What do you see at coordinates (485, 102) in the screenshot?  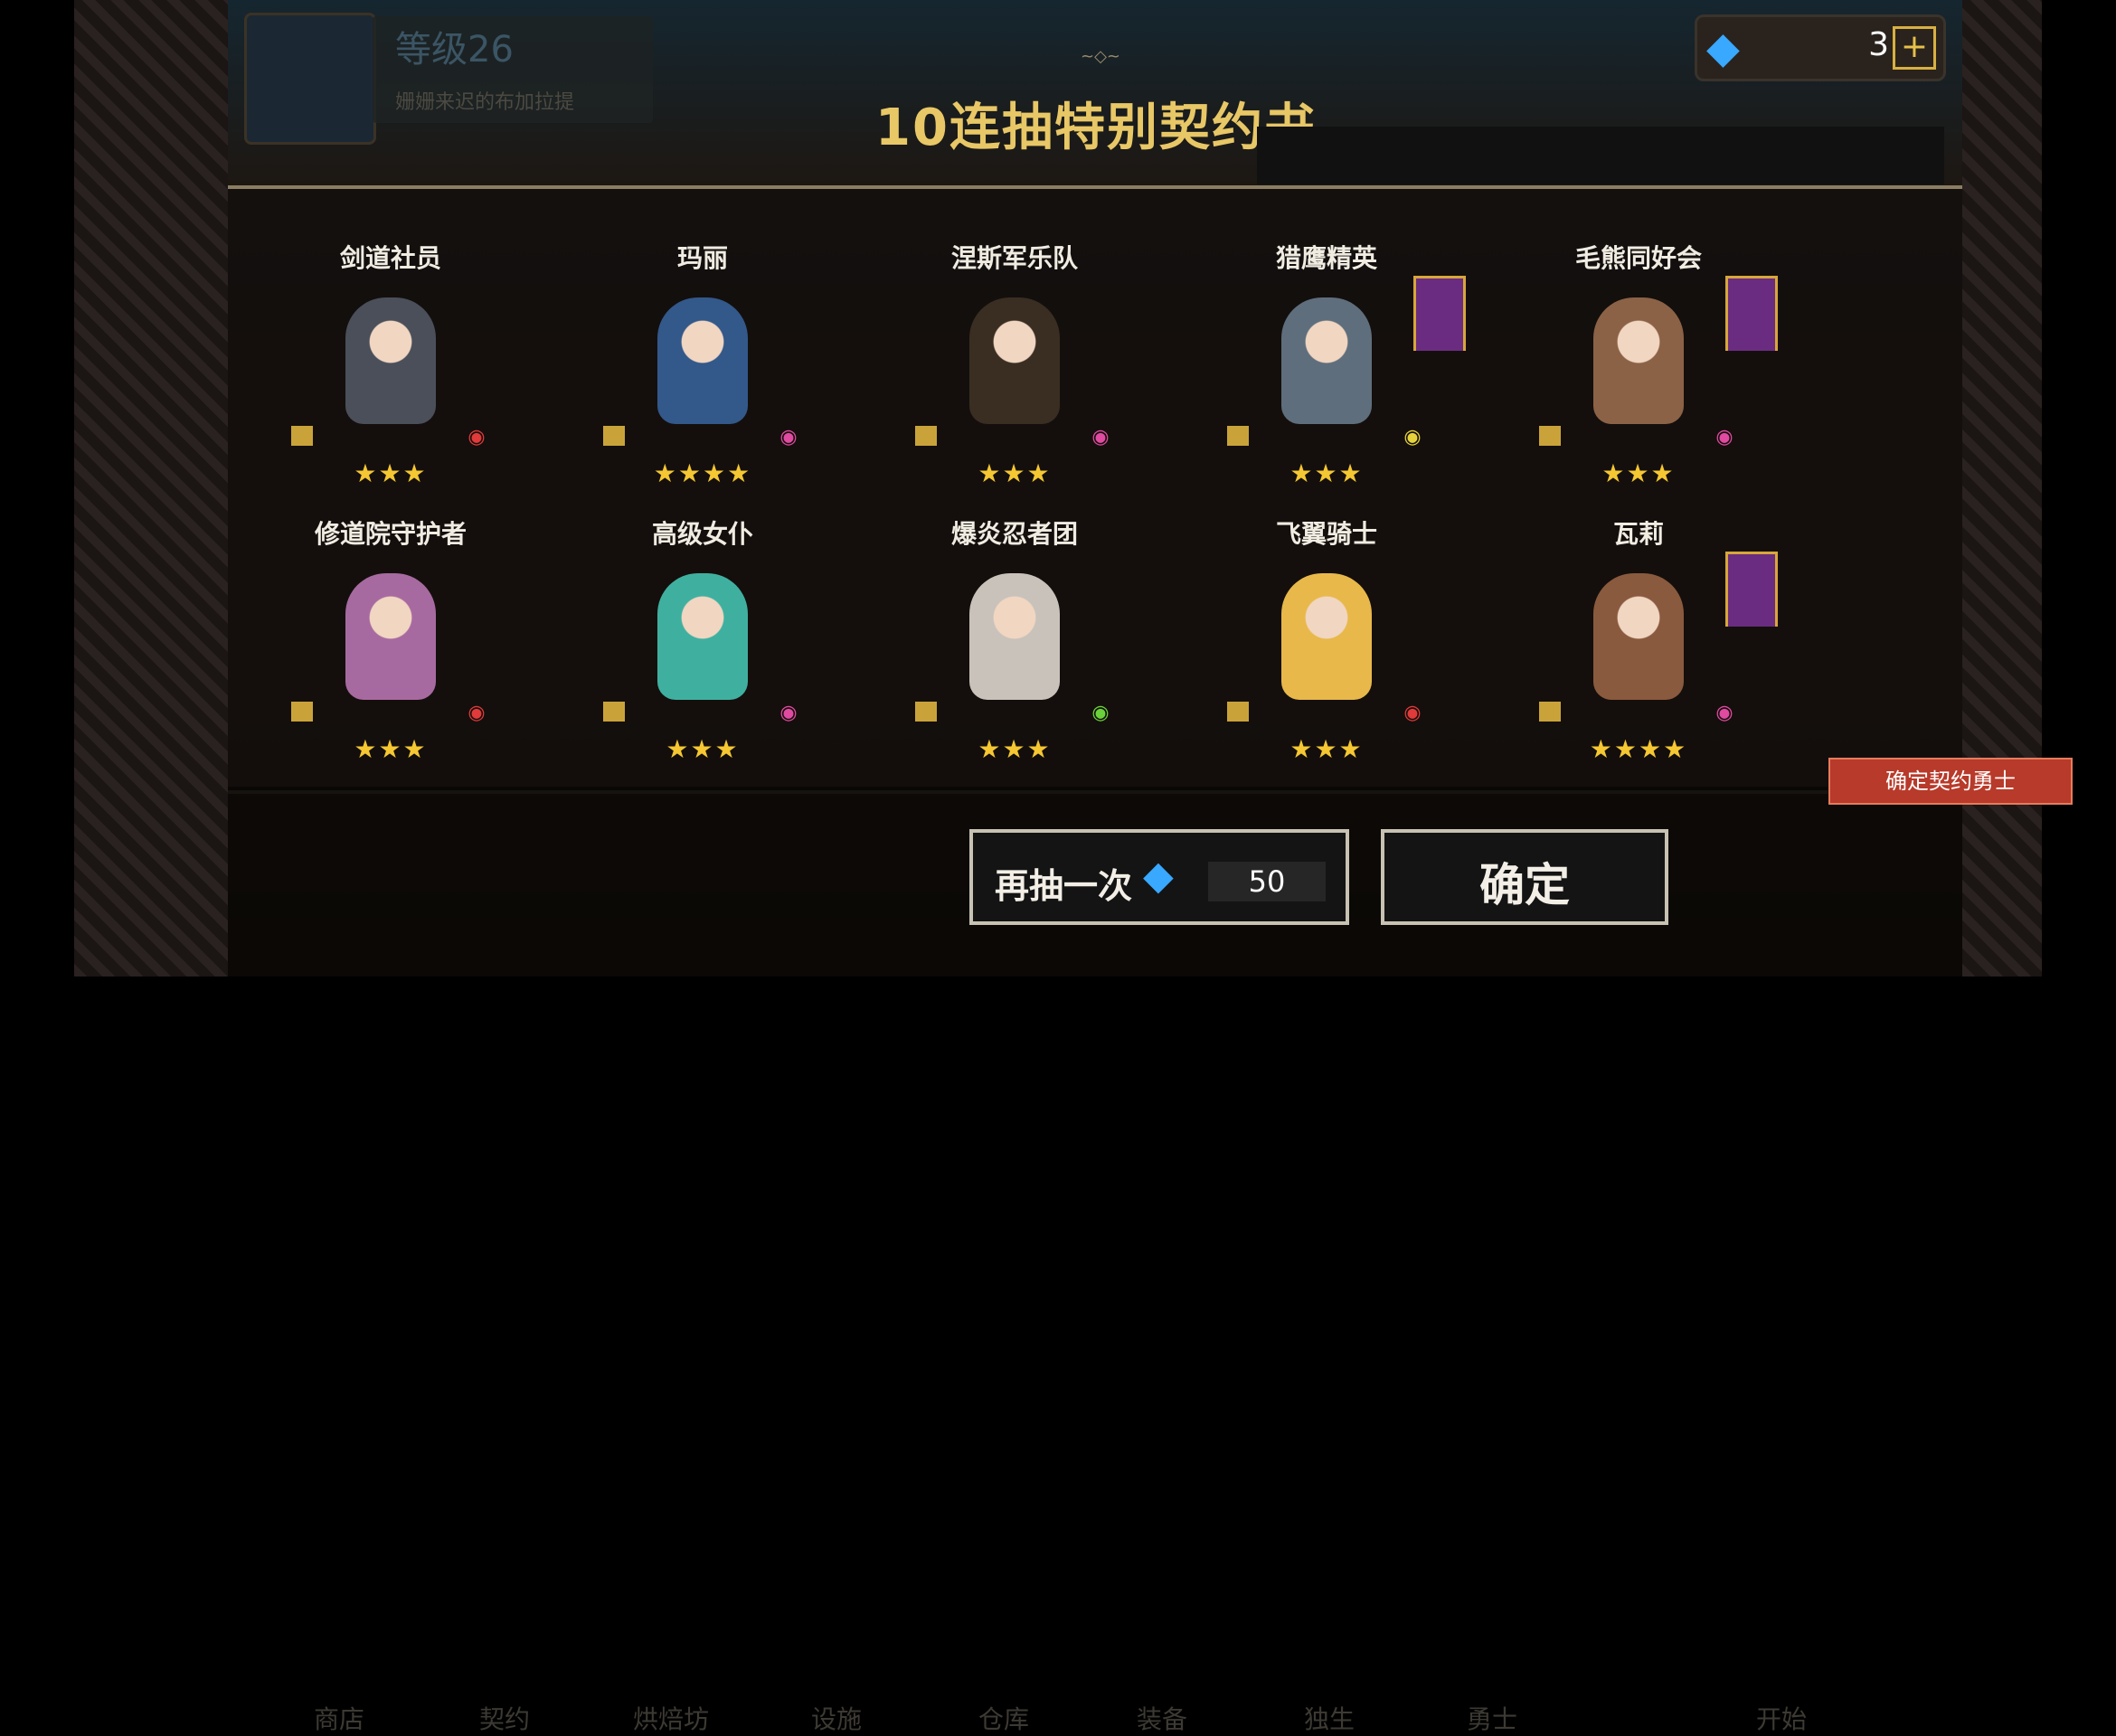 I see `player-subtitle: 姗姗来迟的布加拉提` at bounding box center [485, 102].